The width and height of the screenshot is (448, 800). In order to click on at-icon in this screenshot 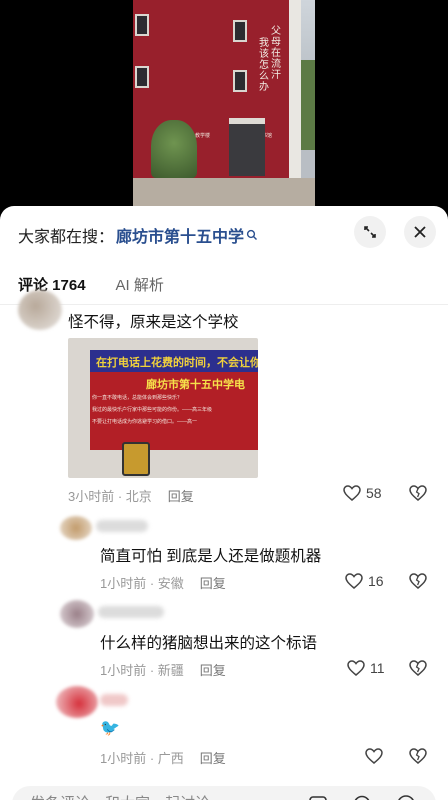, I will do `click(362, 797)`.